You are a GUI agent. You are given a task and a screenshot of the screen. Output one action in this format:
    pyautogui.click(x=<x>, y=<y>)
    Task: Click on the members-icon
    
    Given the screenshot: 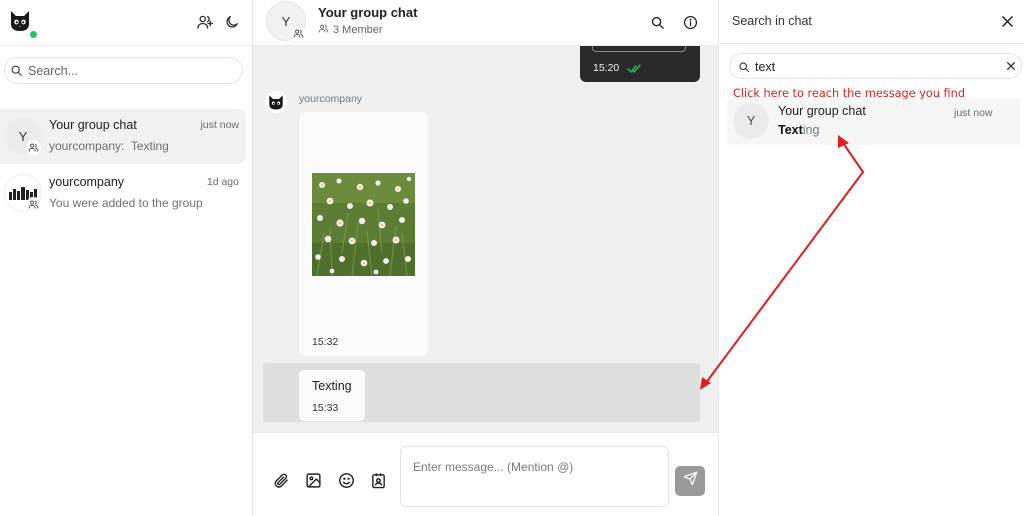 What is the action you would take?
    pyautogui.click(x=323, y=30)
    